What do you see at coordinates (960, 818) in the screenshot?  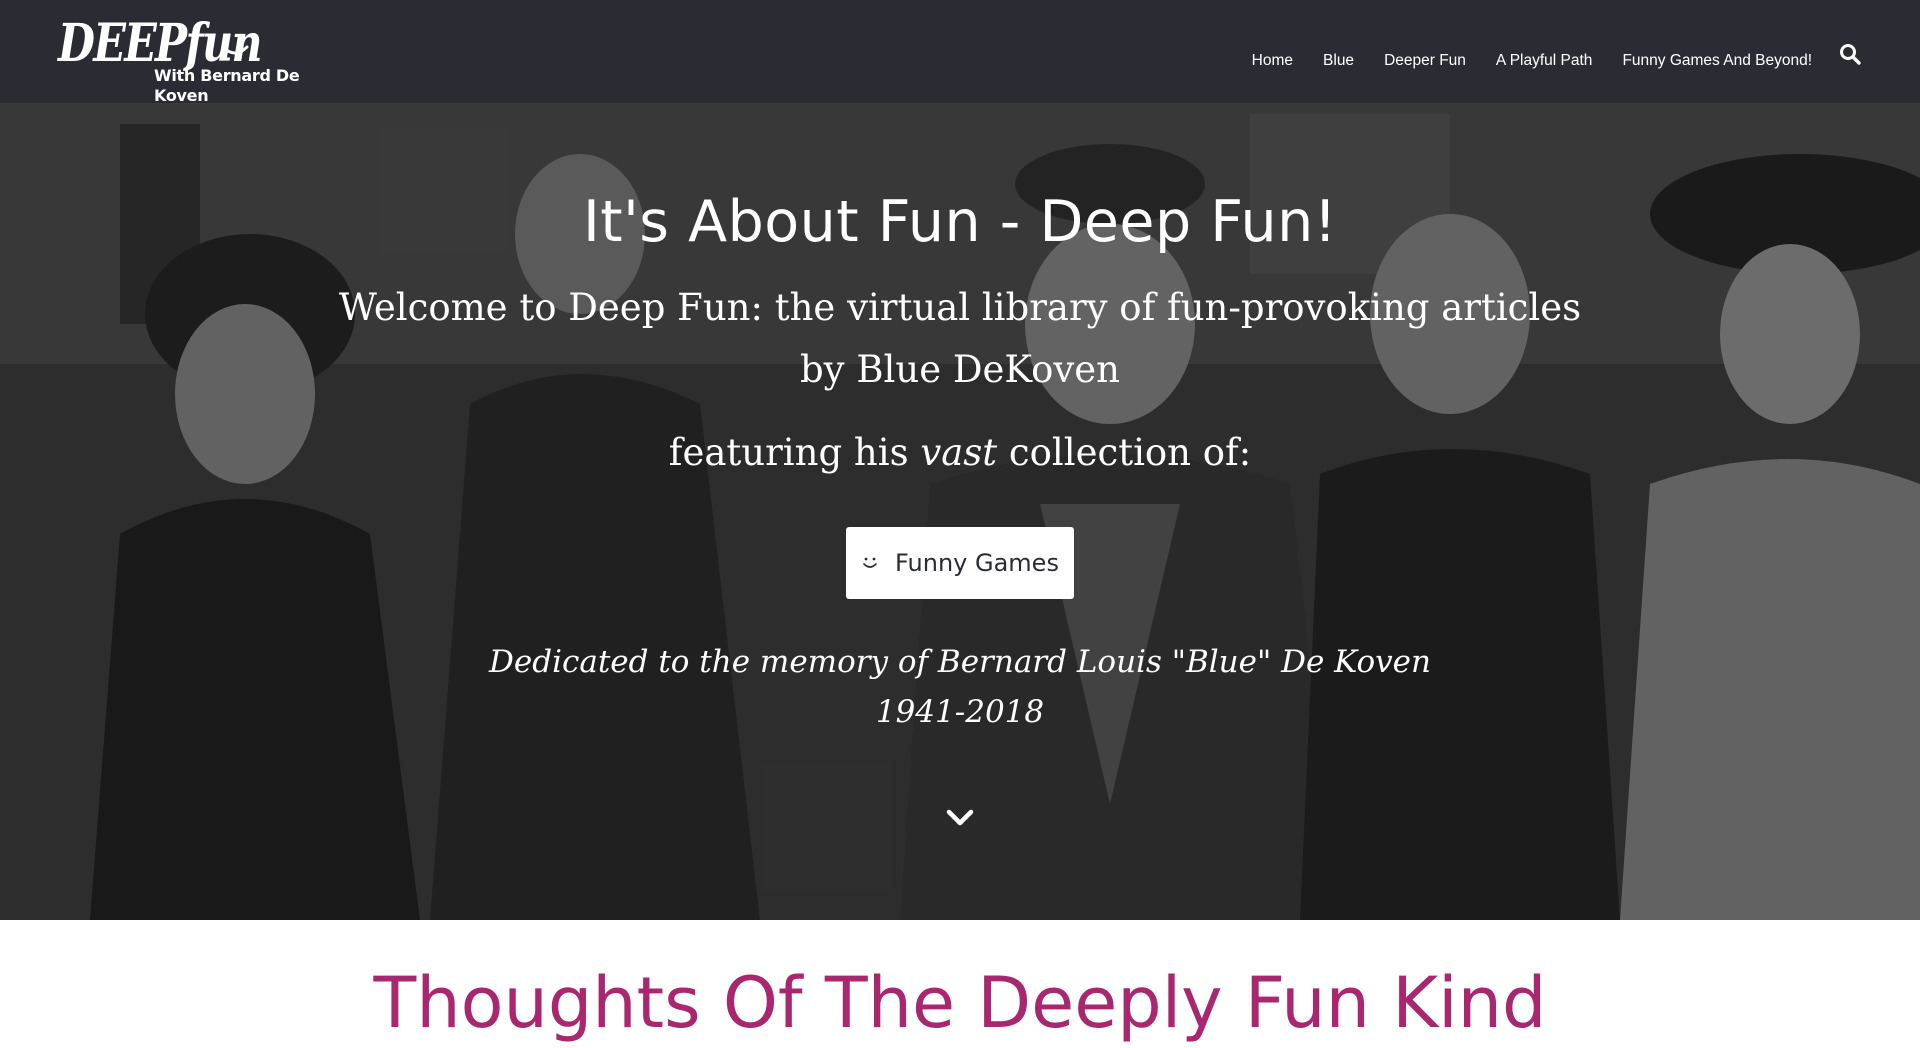 I see `chevron-down-icon` at bounding box center [960, 818].